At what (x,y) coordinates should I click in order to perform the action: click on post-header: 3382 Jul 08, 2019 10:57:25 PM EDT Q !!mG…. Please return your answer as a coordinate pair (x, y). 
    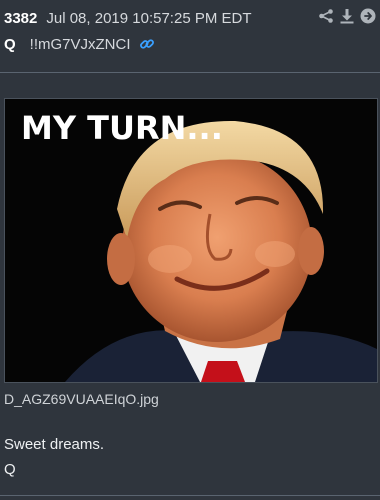
    Looking at the image, I should click on (190, 30).